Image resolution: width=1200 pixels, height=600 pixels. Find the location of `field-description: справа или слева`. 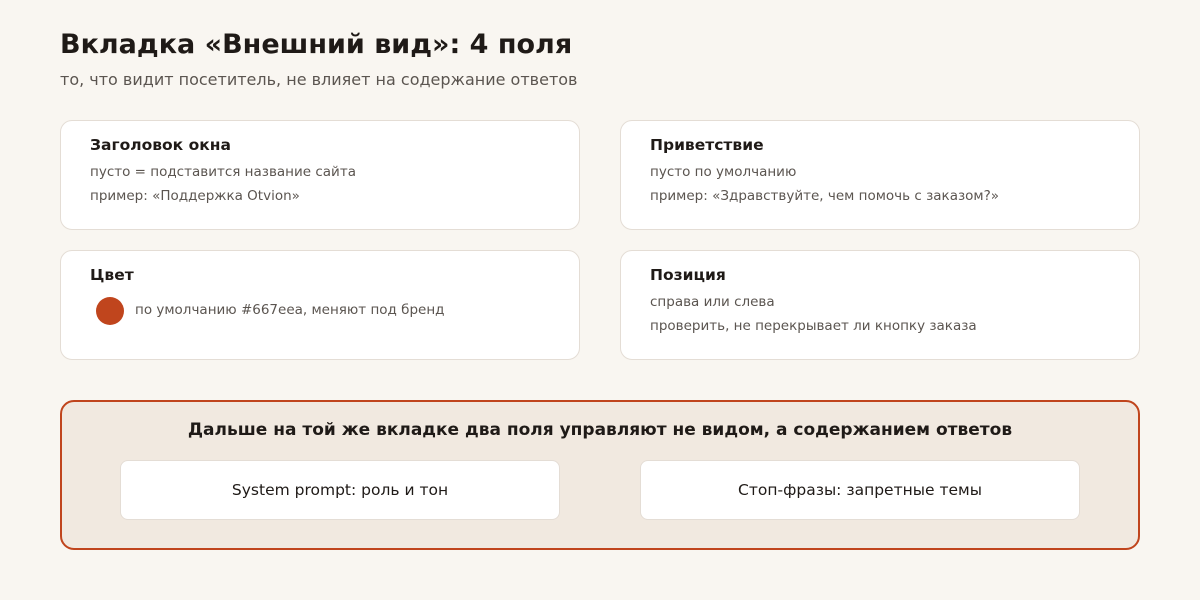

field-description: справа или слева is located at coordinates (712, 302).